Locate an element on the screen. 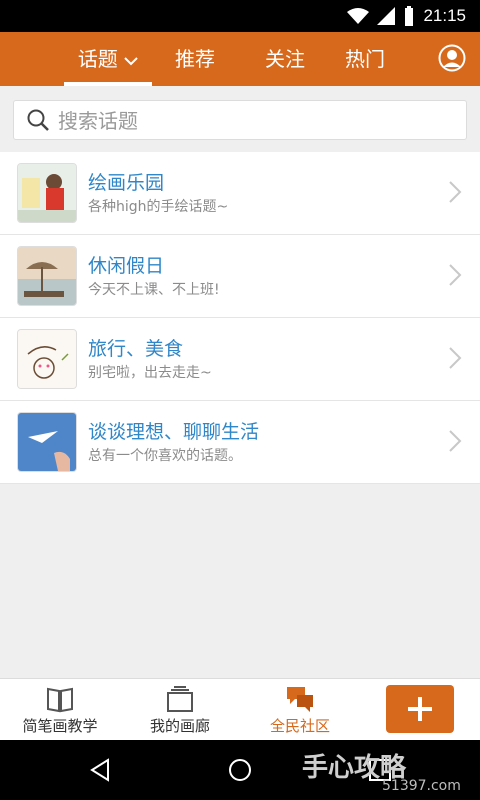  tab-follow: 关注 is located at coordinates (285, 59).